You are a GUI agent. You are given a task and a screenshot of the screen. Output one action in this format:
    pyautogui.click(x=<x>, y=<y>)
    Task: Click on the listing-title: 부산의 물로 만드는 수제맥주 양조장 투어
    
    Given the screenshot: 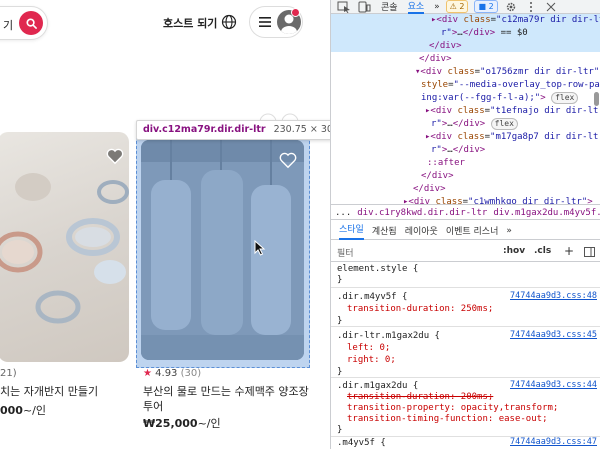 What is the action you would take?
    pyautogui.click(x=228, y=399)
    